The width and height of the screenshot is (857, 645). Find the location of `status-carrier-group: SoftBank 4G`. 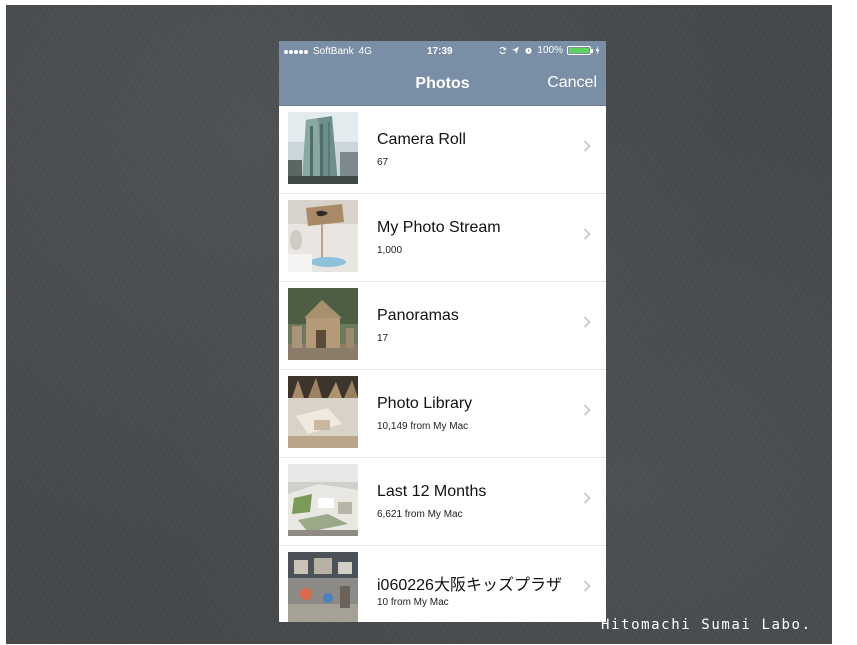

status-carrier-group: SoftBank 4G is located at coordinates (328, 51).